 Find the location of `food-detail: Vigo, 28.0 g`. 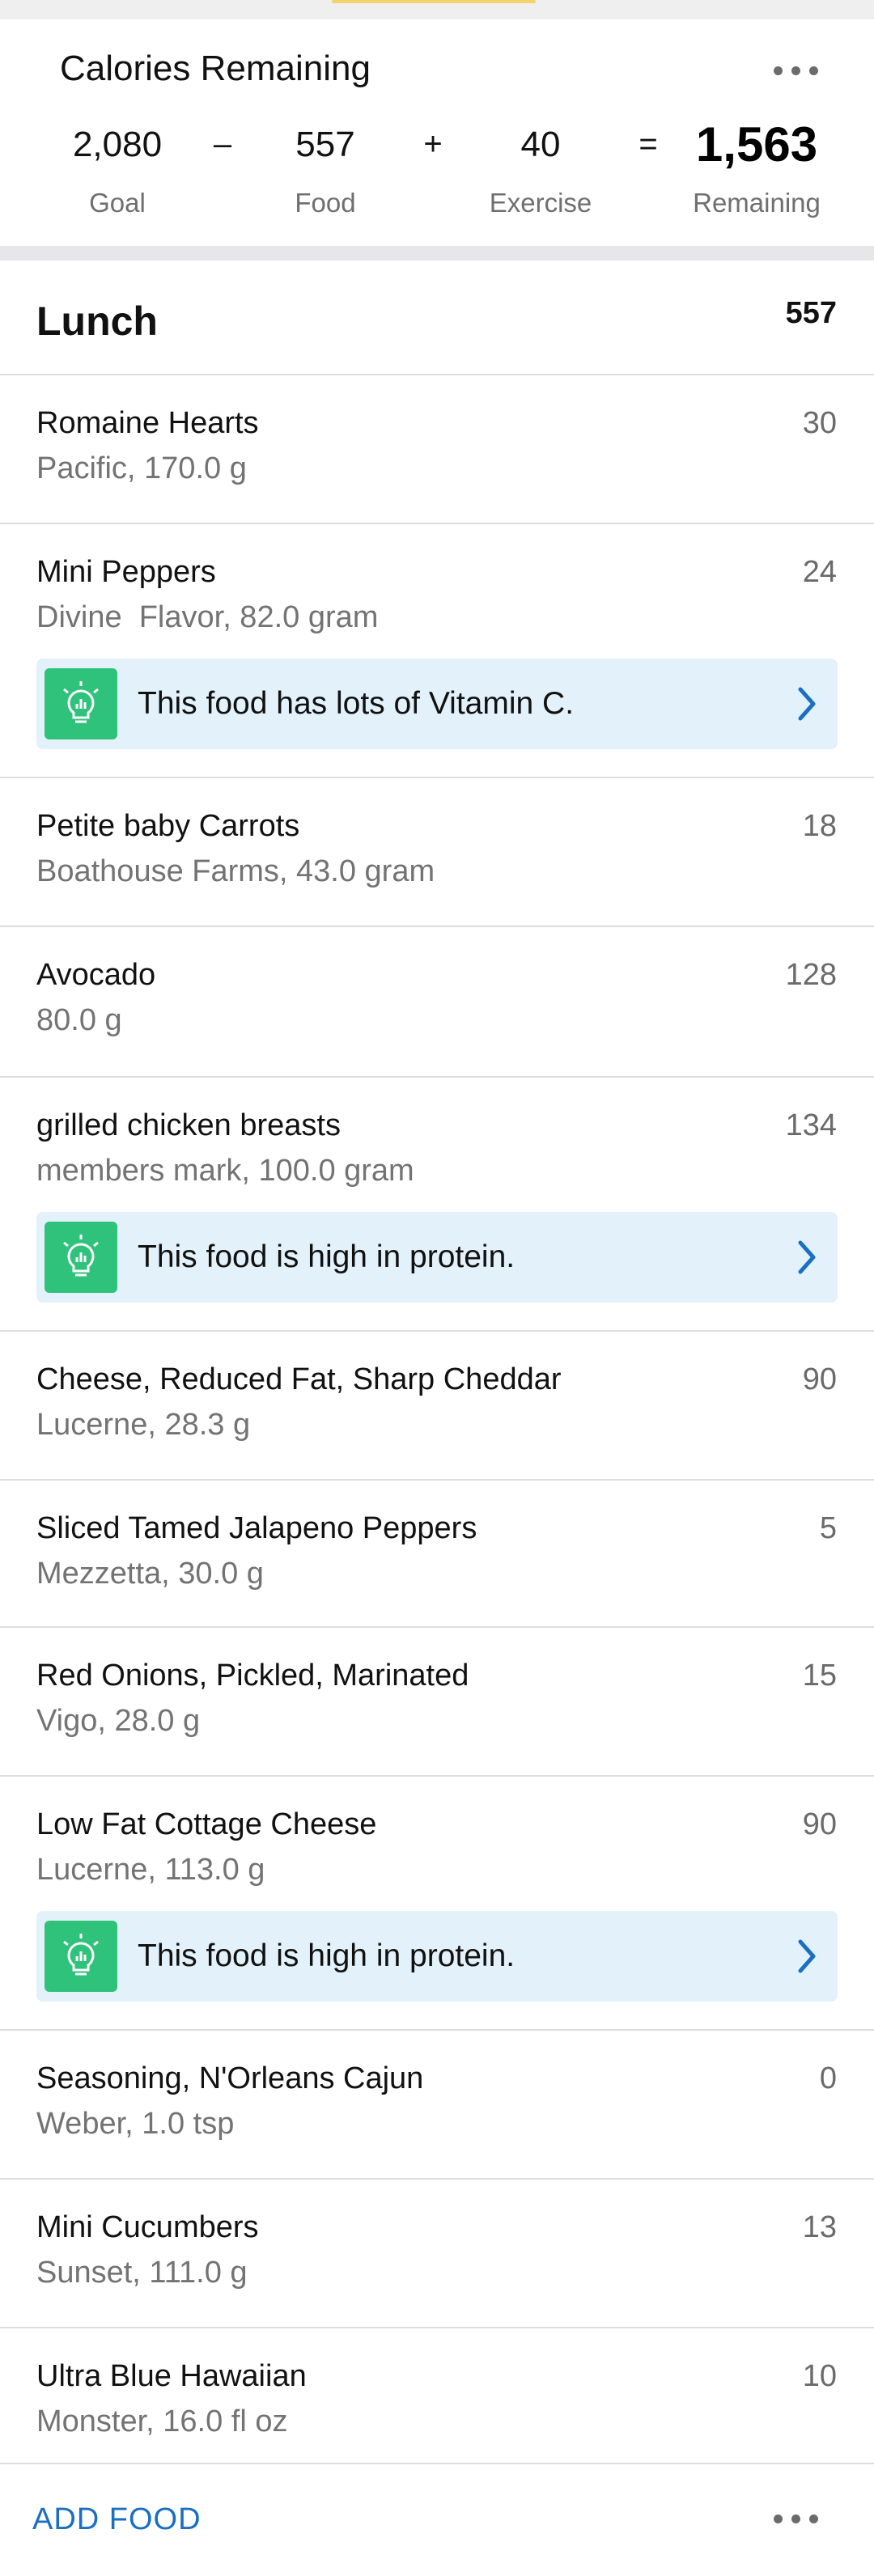

food-detail: Vigo, 28.0 g is located at coordinates (119, 1721).